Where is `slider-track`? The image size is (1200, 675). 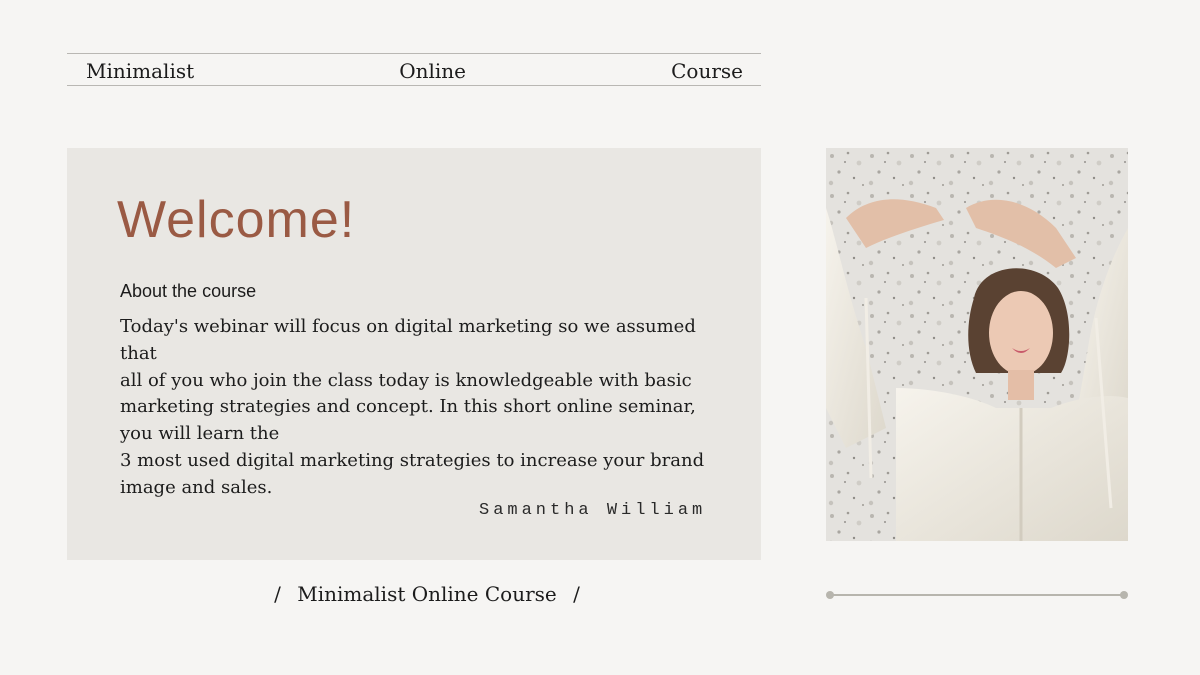 slider-track is located at coordinates (977, 595).